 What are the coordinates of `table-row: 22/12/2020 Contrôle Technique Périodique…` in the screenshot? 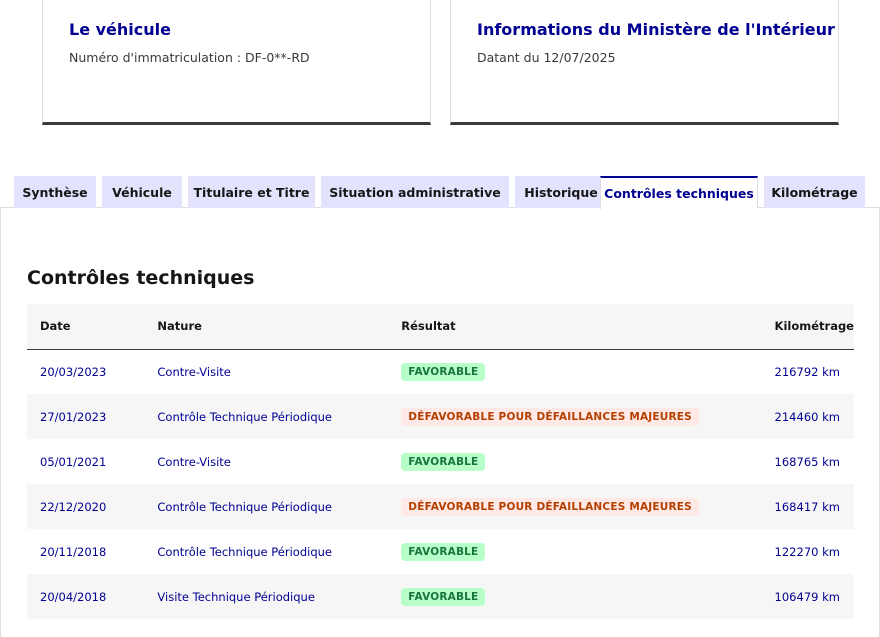 It's located at (440, 506).